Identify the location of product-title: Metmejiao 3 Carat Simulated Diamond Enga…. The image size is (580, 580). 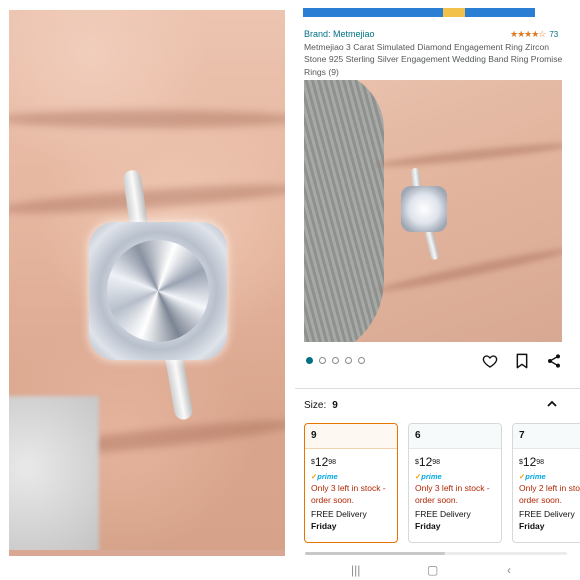
(433, 59).